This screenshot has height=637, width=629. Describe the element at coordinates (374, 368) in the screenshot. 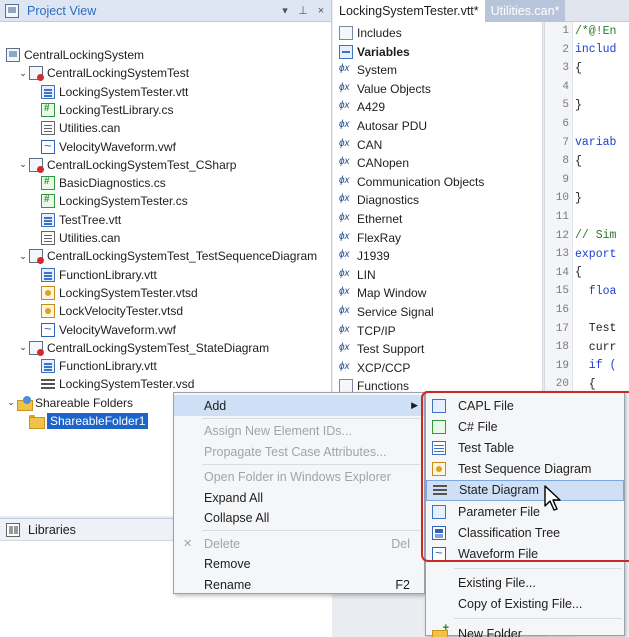

I see `symbol-item: XCP/CCP` at that location.